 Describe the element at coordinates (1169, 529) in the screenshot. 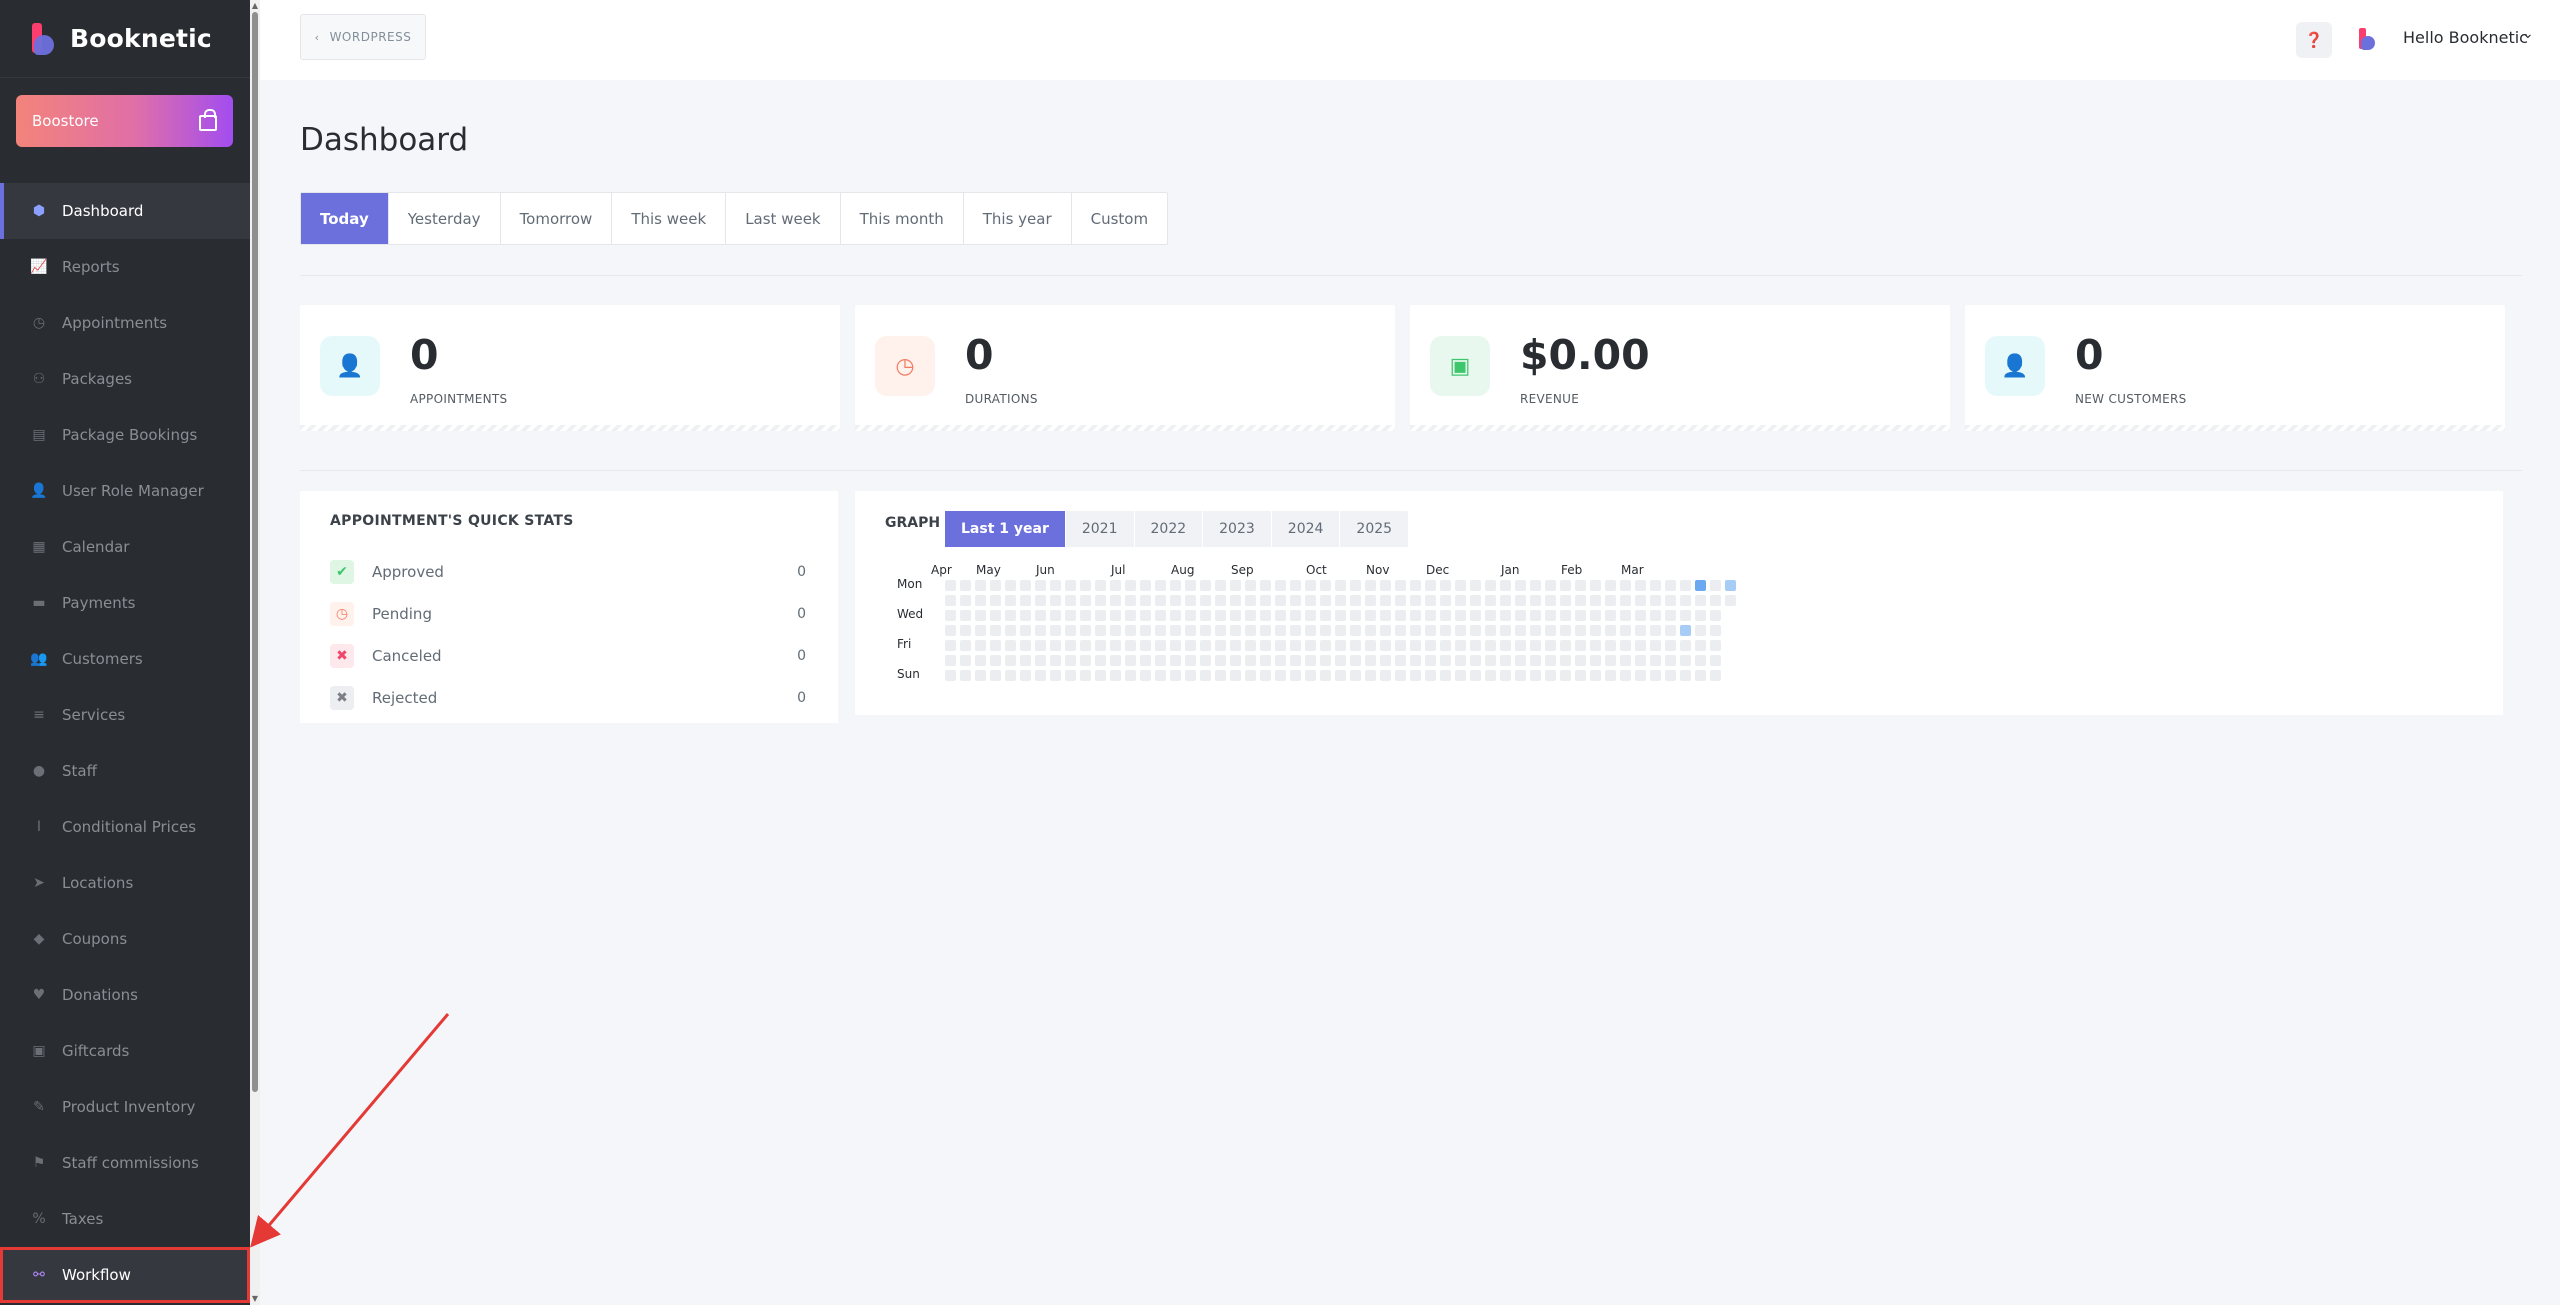

I see `year-tab-2022: 2022` at that location.